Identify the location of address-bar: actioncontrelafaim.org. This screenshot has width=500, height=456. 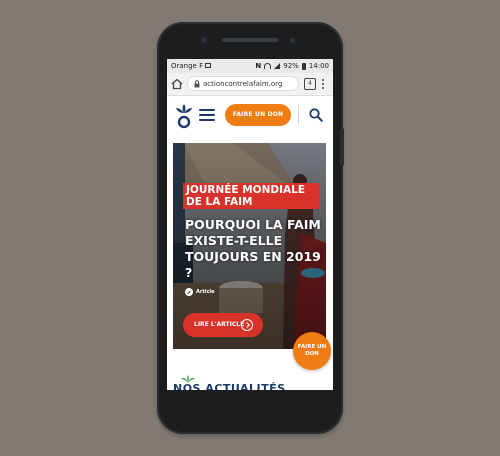
(243, 83).